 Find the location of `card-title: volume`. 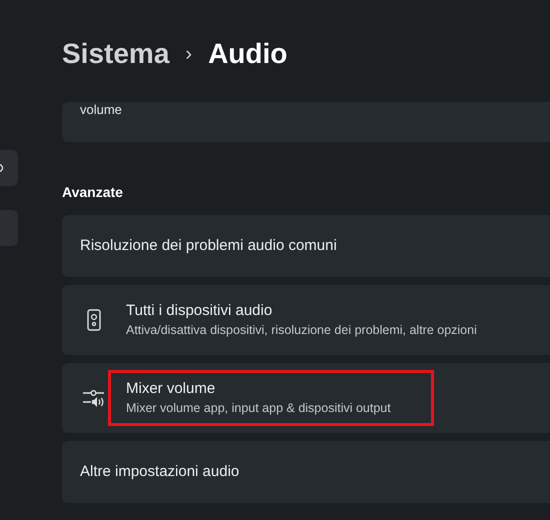

card-title: volume is located at coordinates (101, 110).